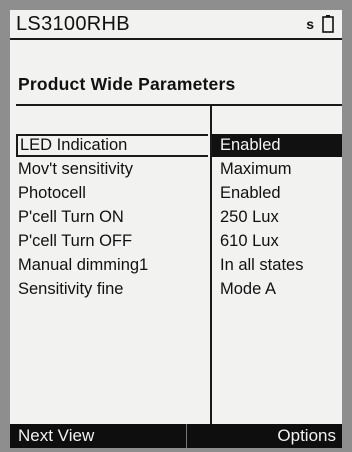 The width and height of the screenshot is (352, 452). What do you see at coordinates (328, 24) in the screenshot?
I see `battery-icon` at bounding box center [328, 24].